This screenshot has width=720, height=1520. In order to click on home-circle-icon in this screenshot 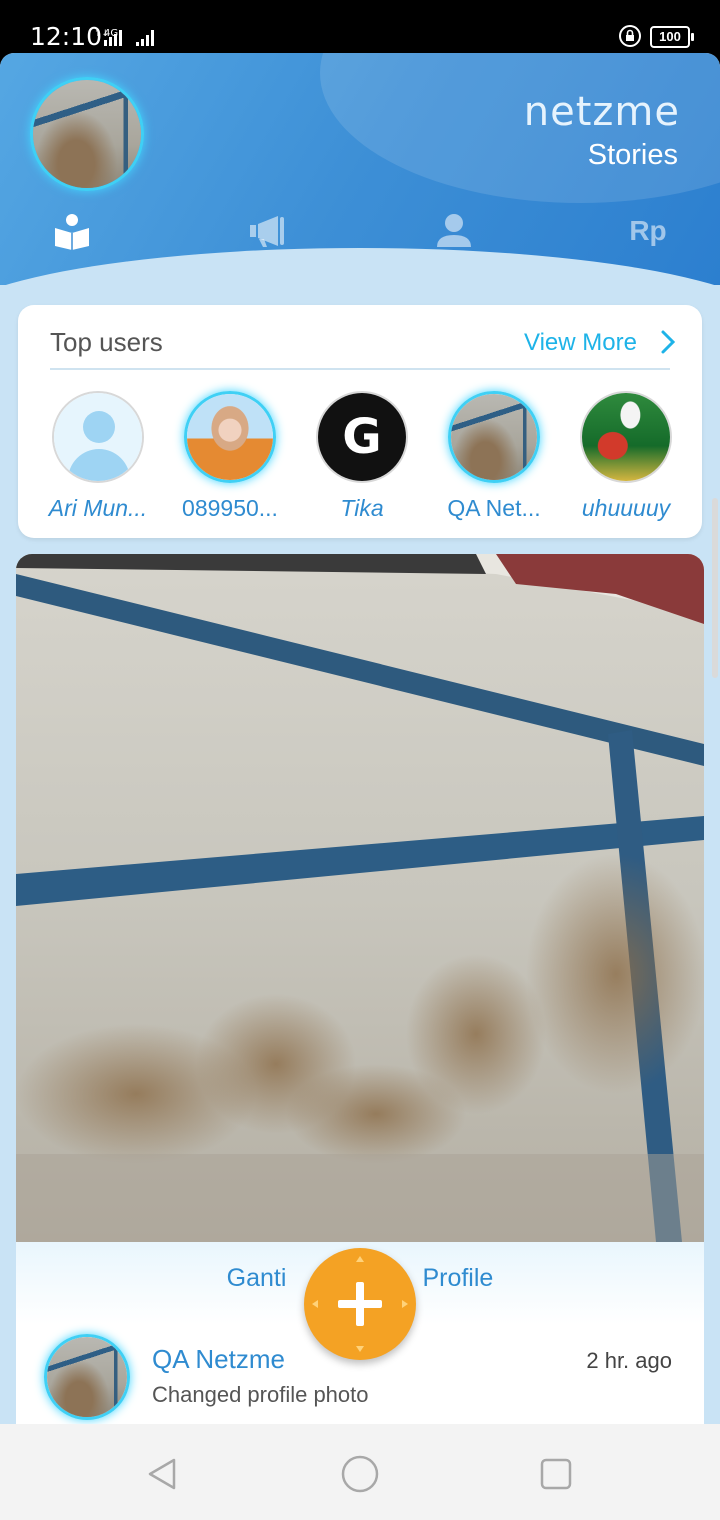, I will do `click(360, 1474)`.